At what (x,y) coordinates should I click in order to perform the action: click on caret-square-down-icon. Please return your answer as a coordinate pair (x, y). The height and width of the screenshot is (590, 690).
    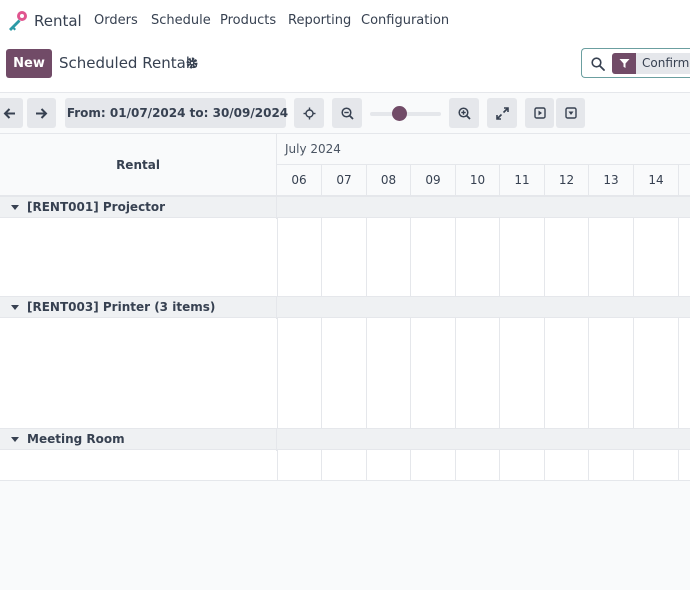
    Looking at the image, I should click on (570, 113).